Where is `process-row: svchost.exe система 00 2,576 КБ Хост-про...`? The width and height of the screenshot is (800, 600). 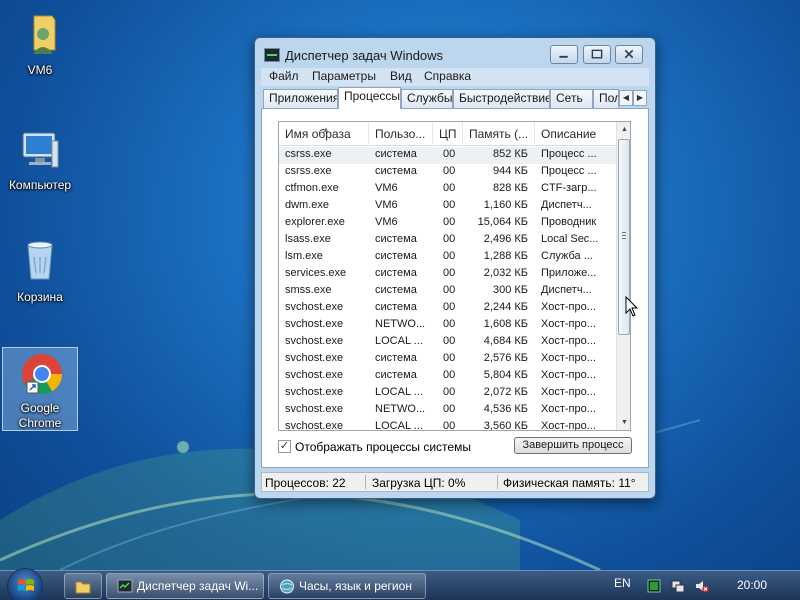
process-row: svchost.exe система 00 2,576 КБ Хост-про... is located at coordinates (447, 359).